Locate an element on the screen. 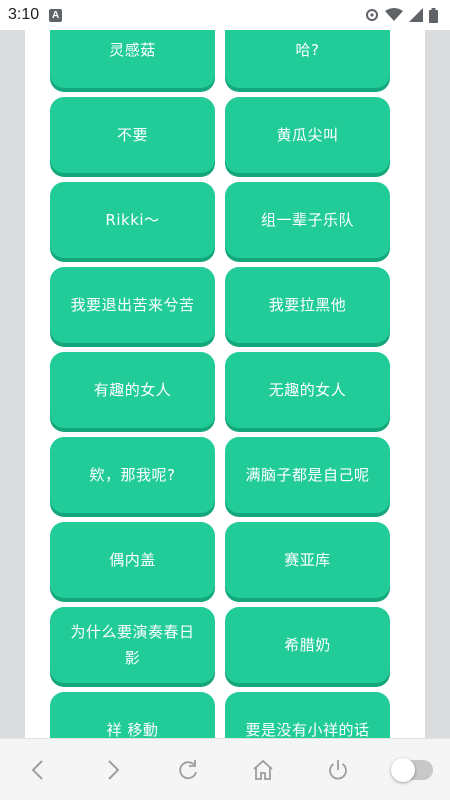 This screenshot has height=800, width=450. sound-button: 要是没有小祥的话 is located at coordinates (307, 715).